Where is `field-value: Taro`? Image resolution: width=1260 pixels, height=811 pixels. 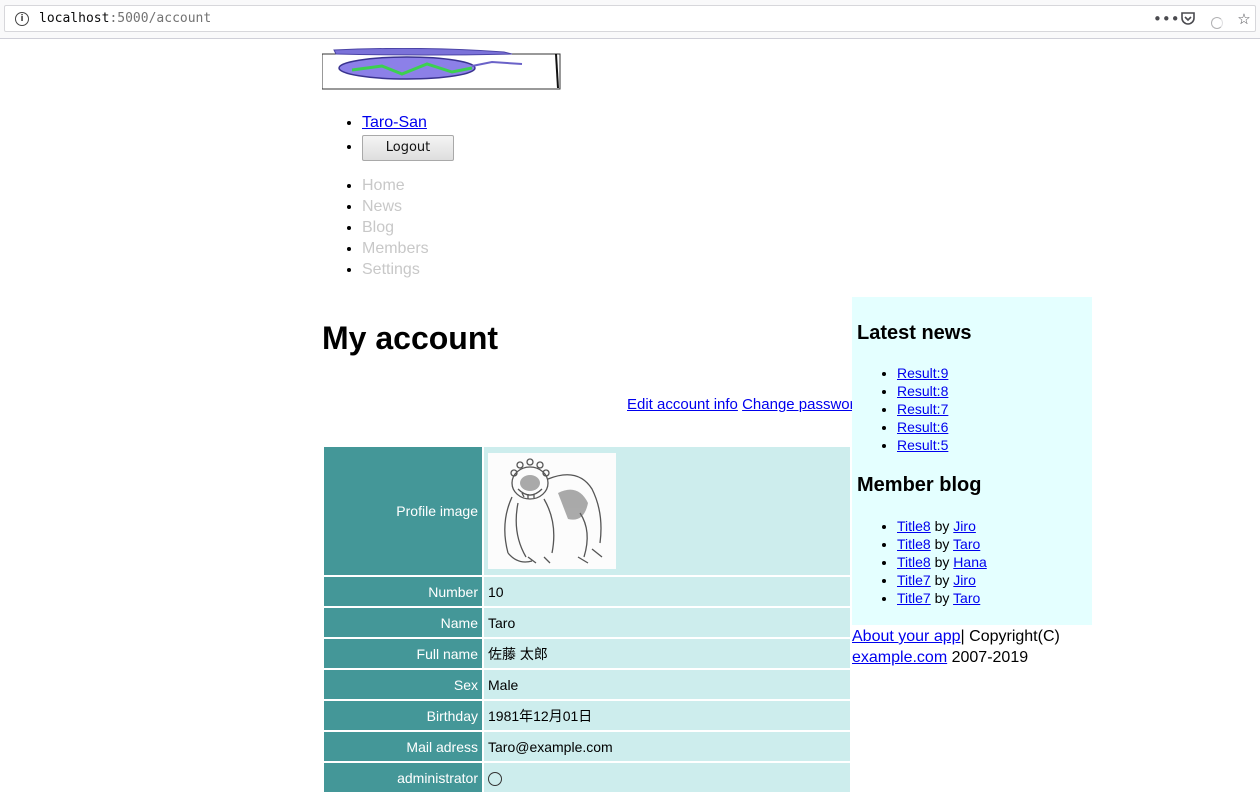
field-value: Taro is located at coordinates (667, 622).